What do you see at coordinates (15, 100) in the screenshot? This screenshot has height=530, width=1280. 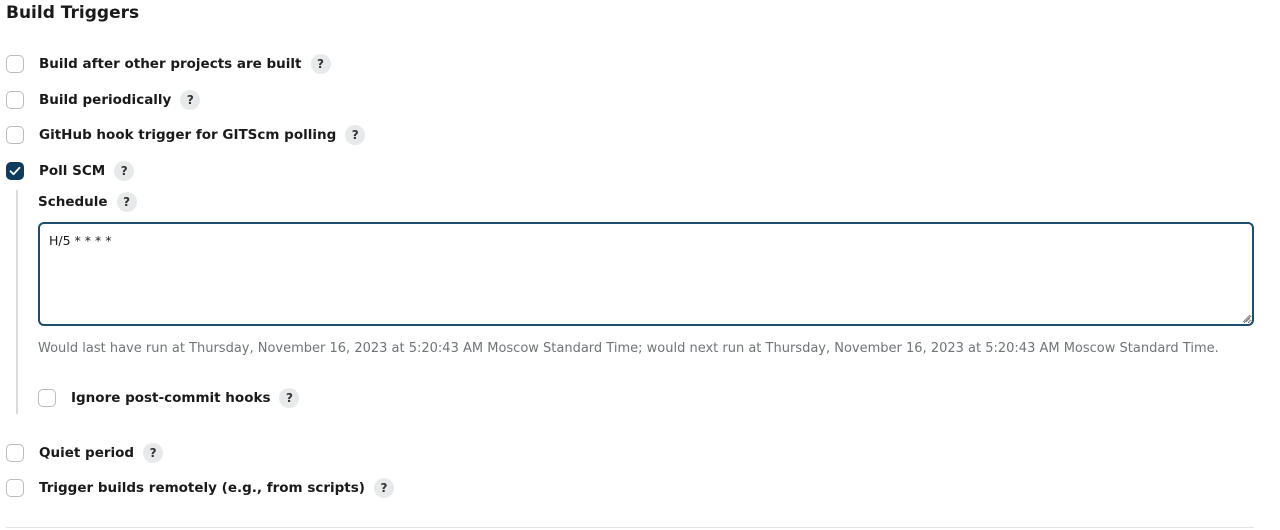 I see `build-periodically-checkbox` at bounding box center [15, 100].